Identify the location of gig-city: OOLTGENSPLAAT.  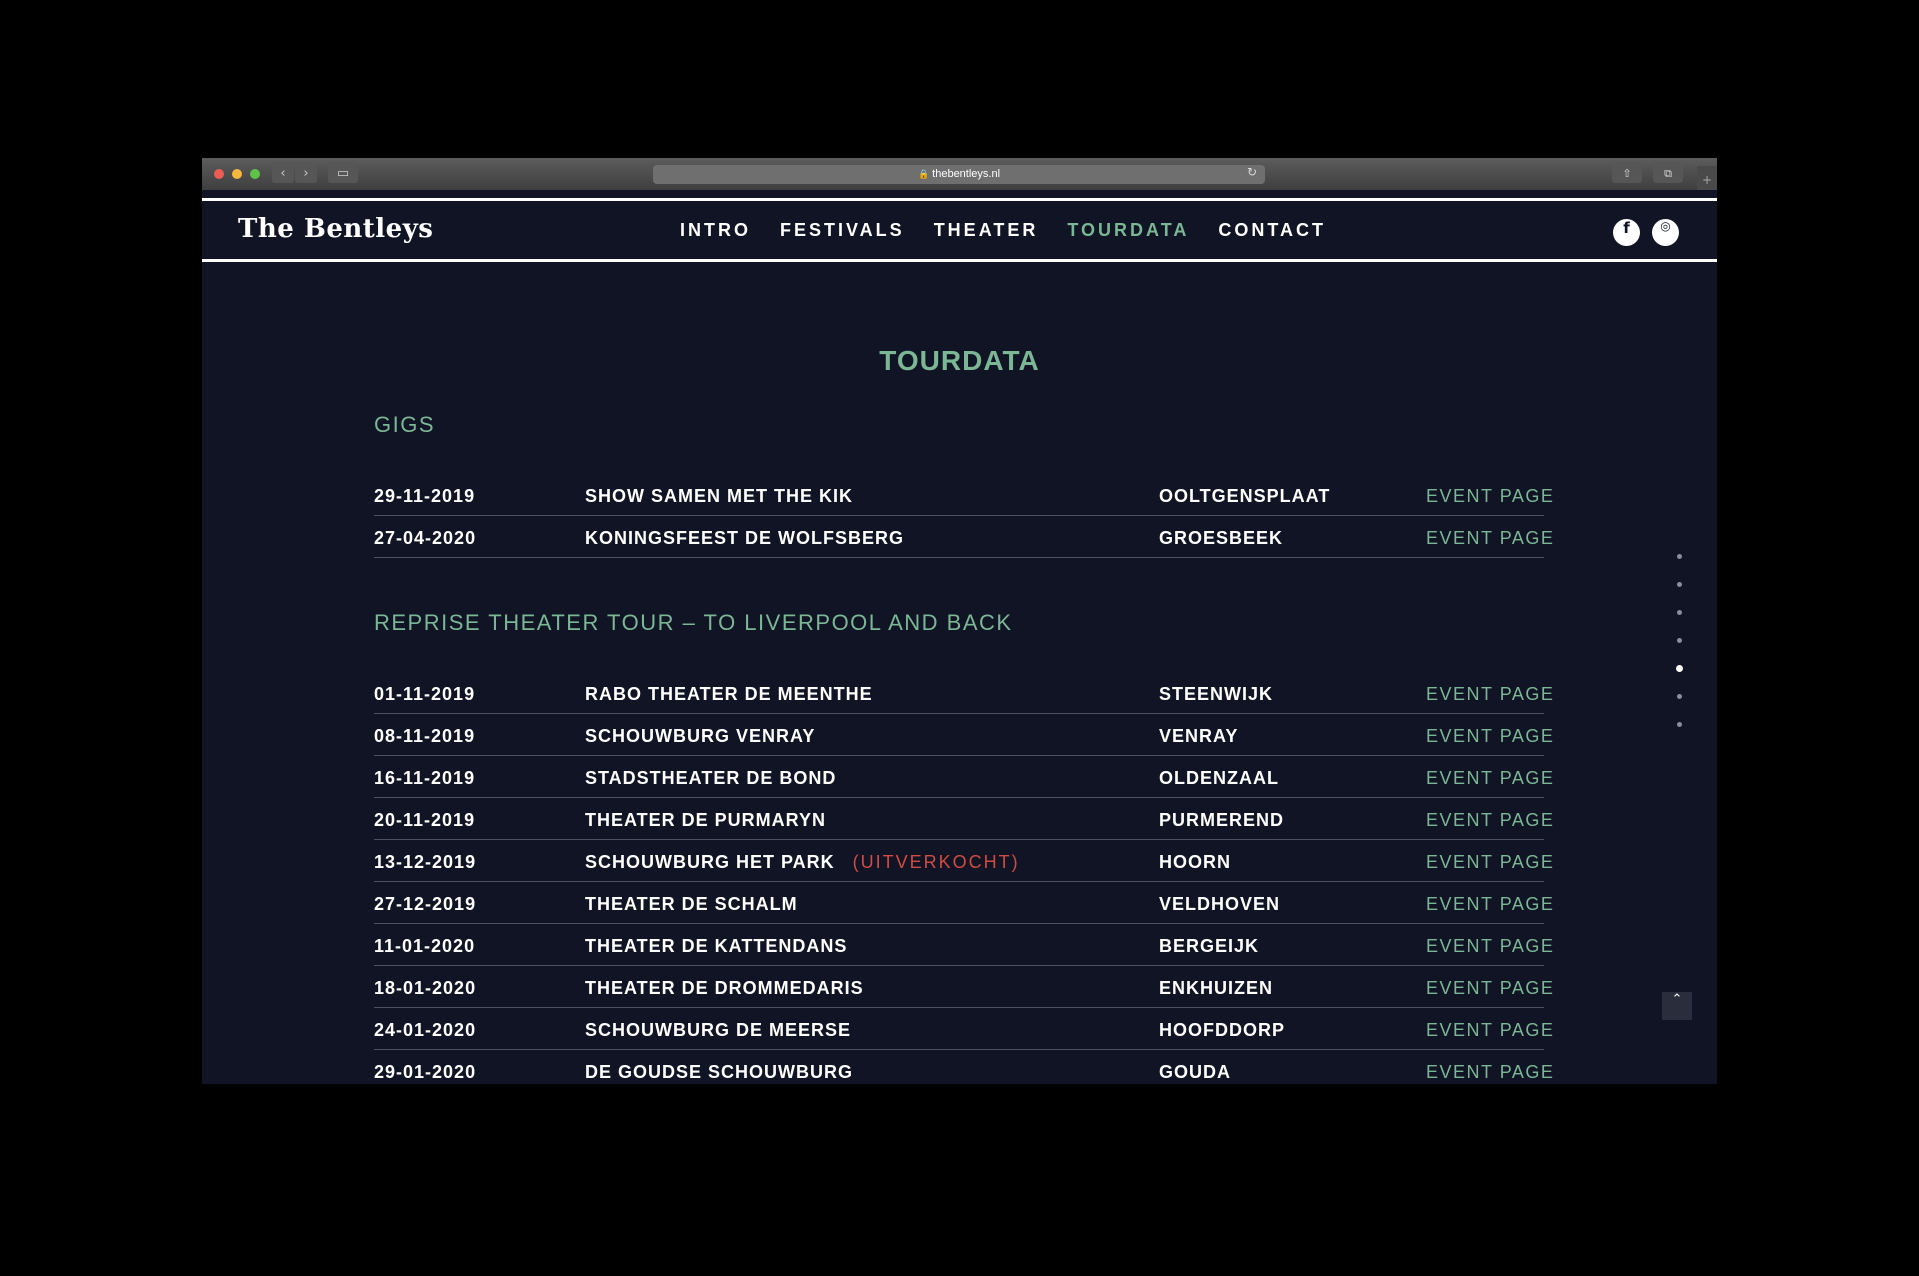
(1245, 496).